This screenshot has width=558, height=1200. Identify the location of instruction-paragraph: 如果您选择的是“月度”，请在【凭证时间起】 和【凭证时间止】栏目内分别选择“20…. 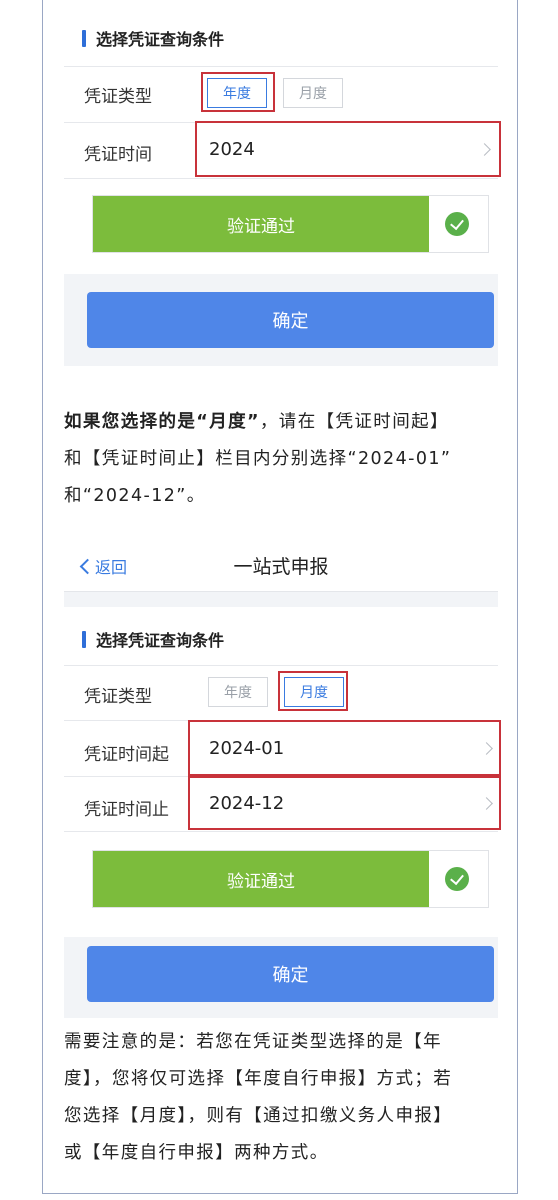
(286, 459).